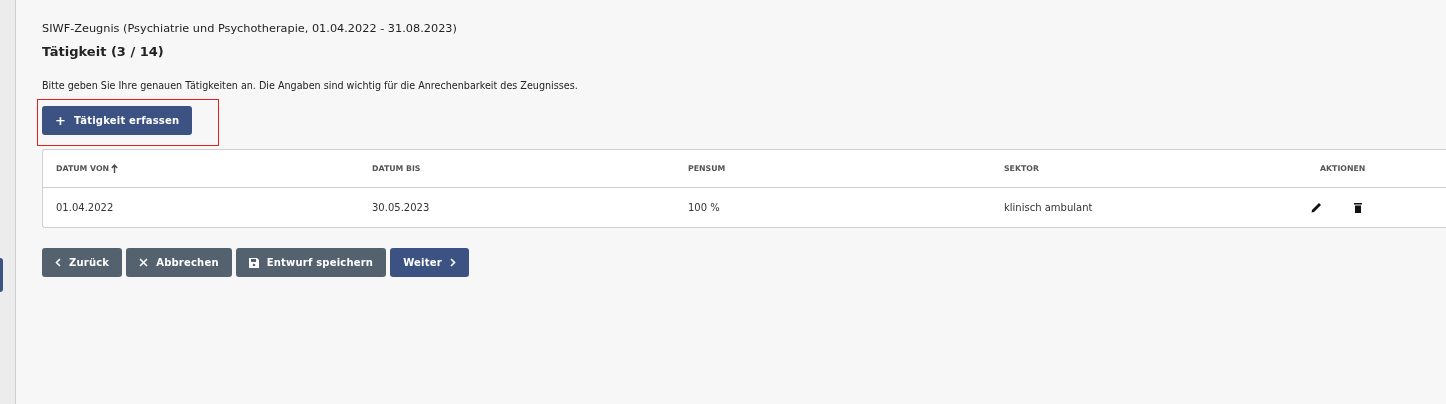 Image resolution: width=1446 pixels, height=404 pixels. I want to click on step-heading: Tätigkeit (3 / 14), so click(103, 52).